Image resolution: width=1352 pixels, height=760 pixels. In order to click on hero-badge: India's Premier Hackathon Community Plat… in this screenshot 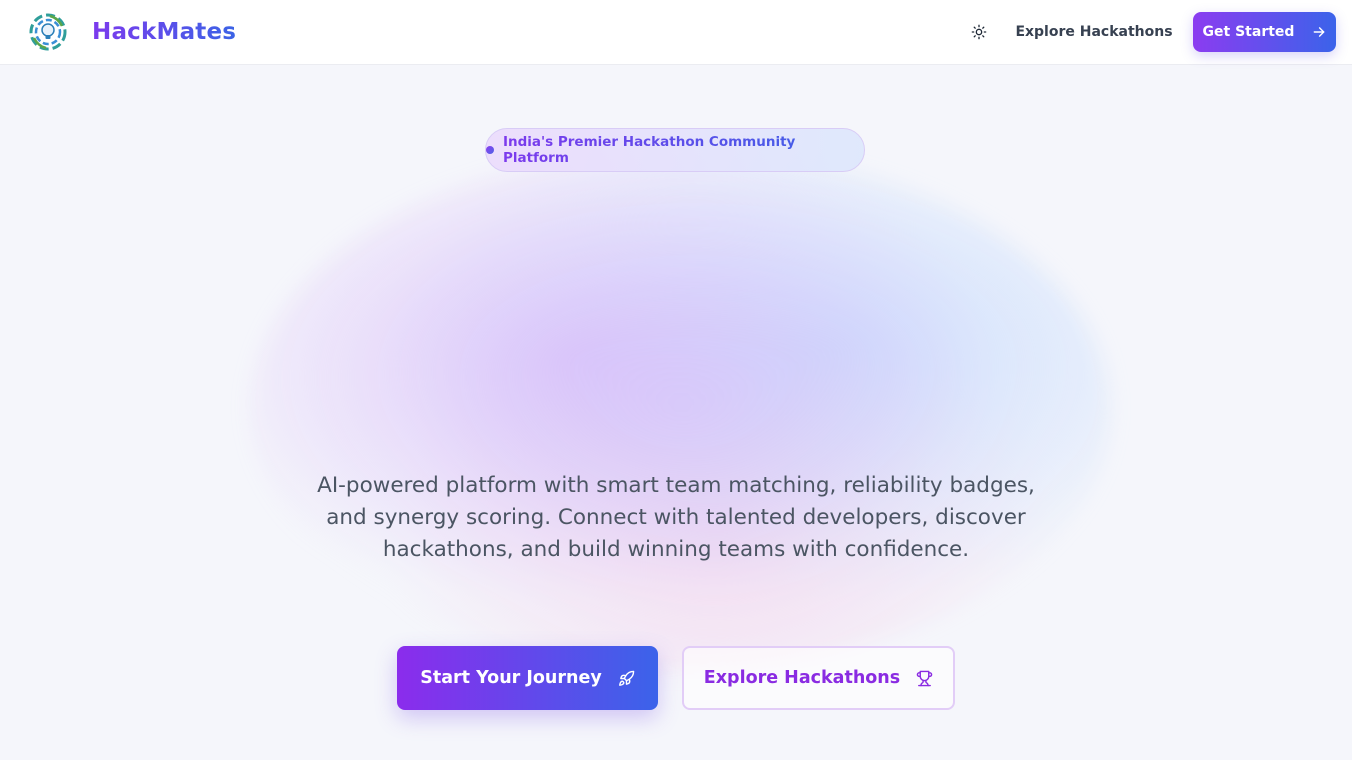, I will do `click(675, 150)`.